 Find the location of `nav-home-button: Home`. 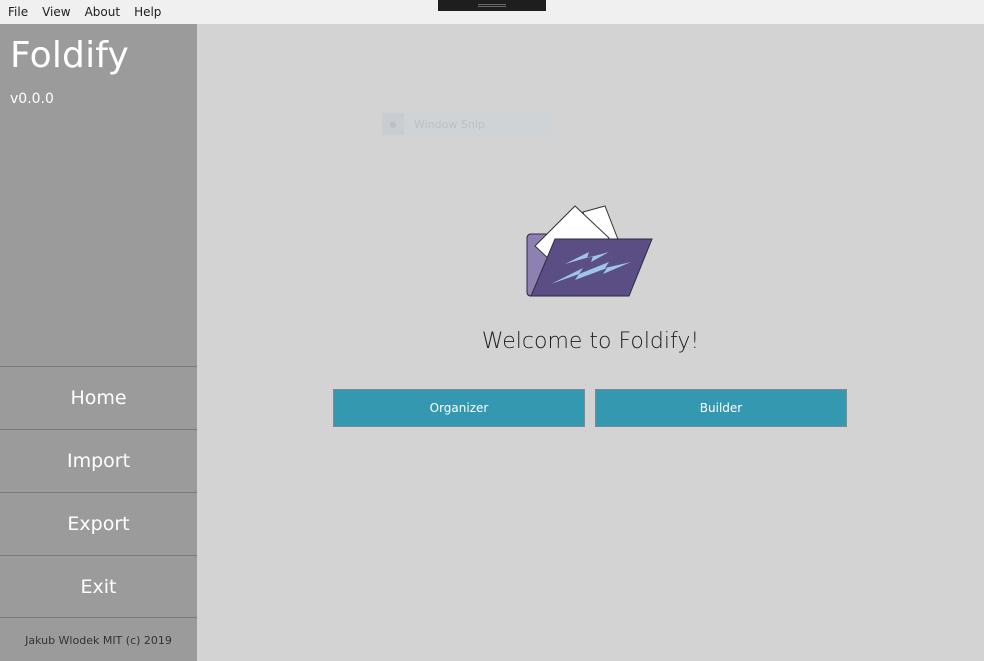

nav-home-button: Home is located at coordinates (98, 397).